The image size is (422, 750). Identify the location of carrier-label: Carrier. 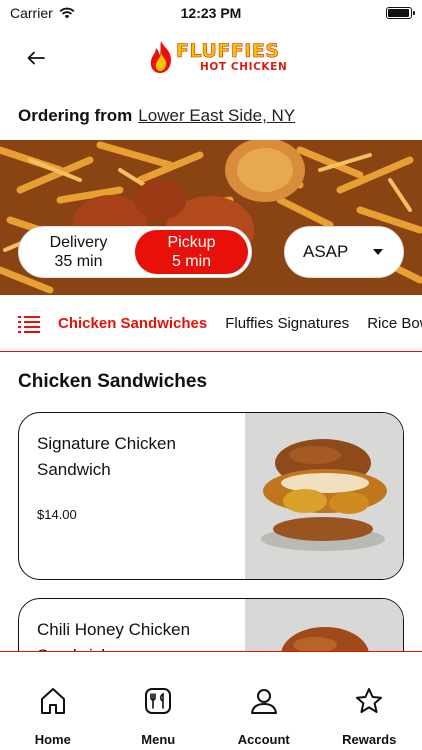
(31, 13).